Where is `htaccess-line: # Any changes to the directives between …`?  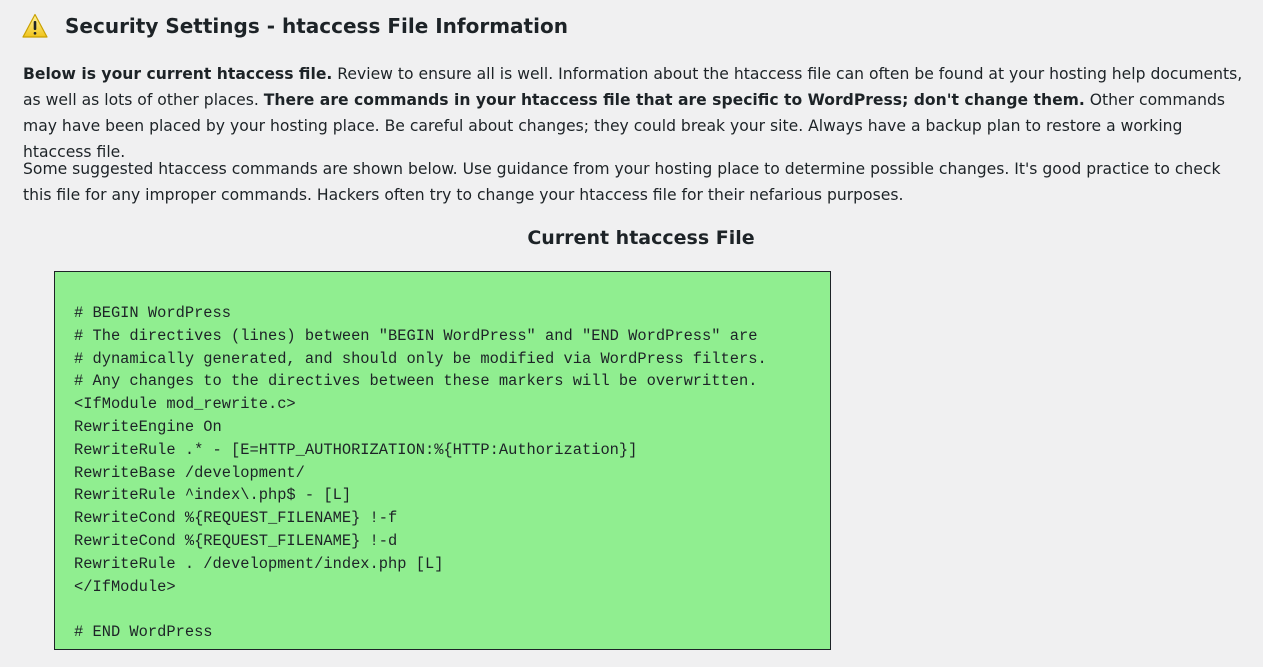 htaccess-line: # Any changes to the directives between … is located at coordinates (416, 381).